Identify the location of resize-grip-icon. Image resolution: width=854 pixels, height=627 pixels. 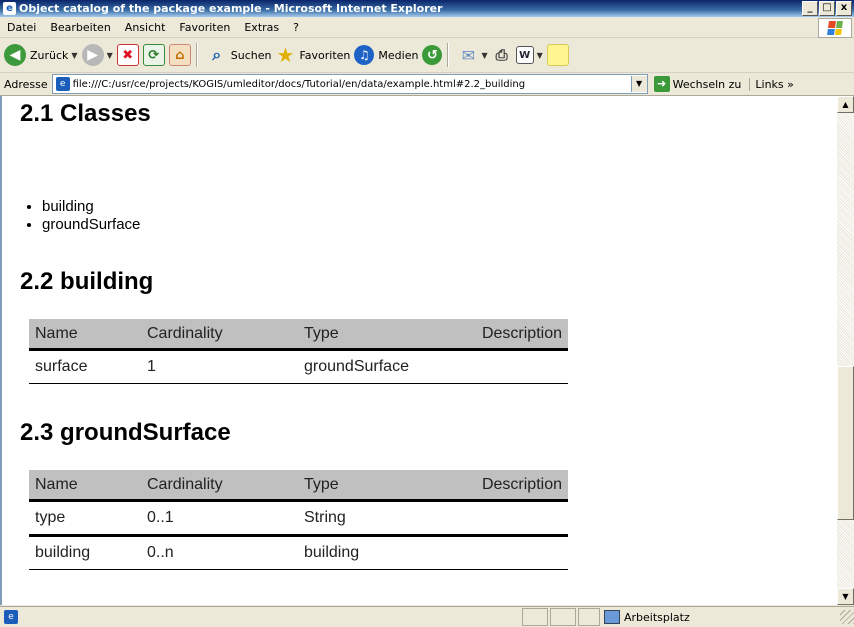
(847, 617).